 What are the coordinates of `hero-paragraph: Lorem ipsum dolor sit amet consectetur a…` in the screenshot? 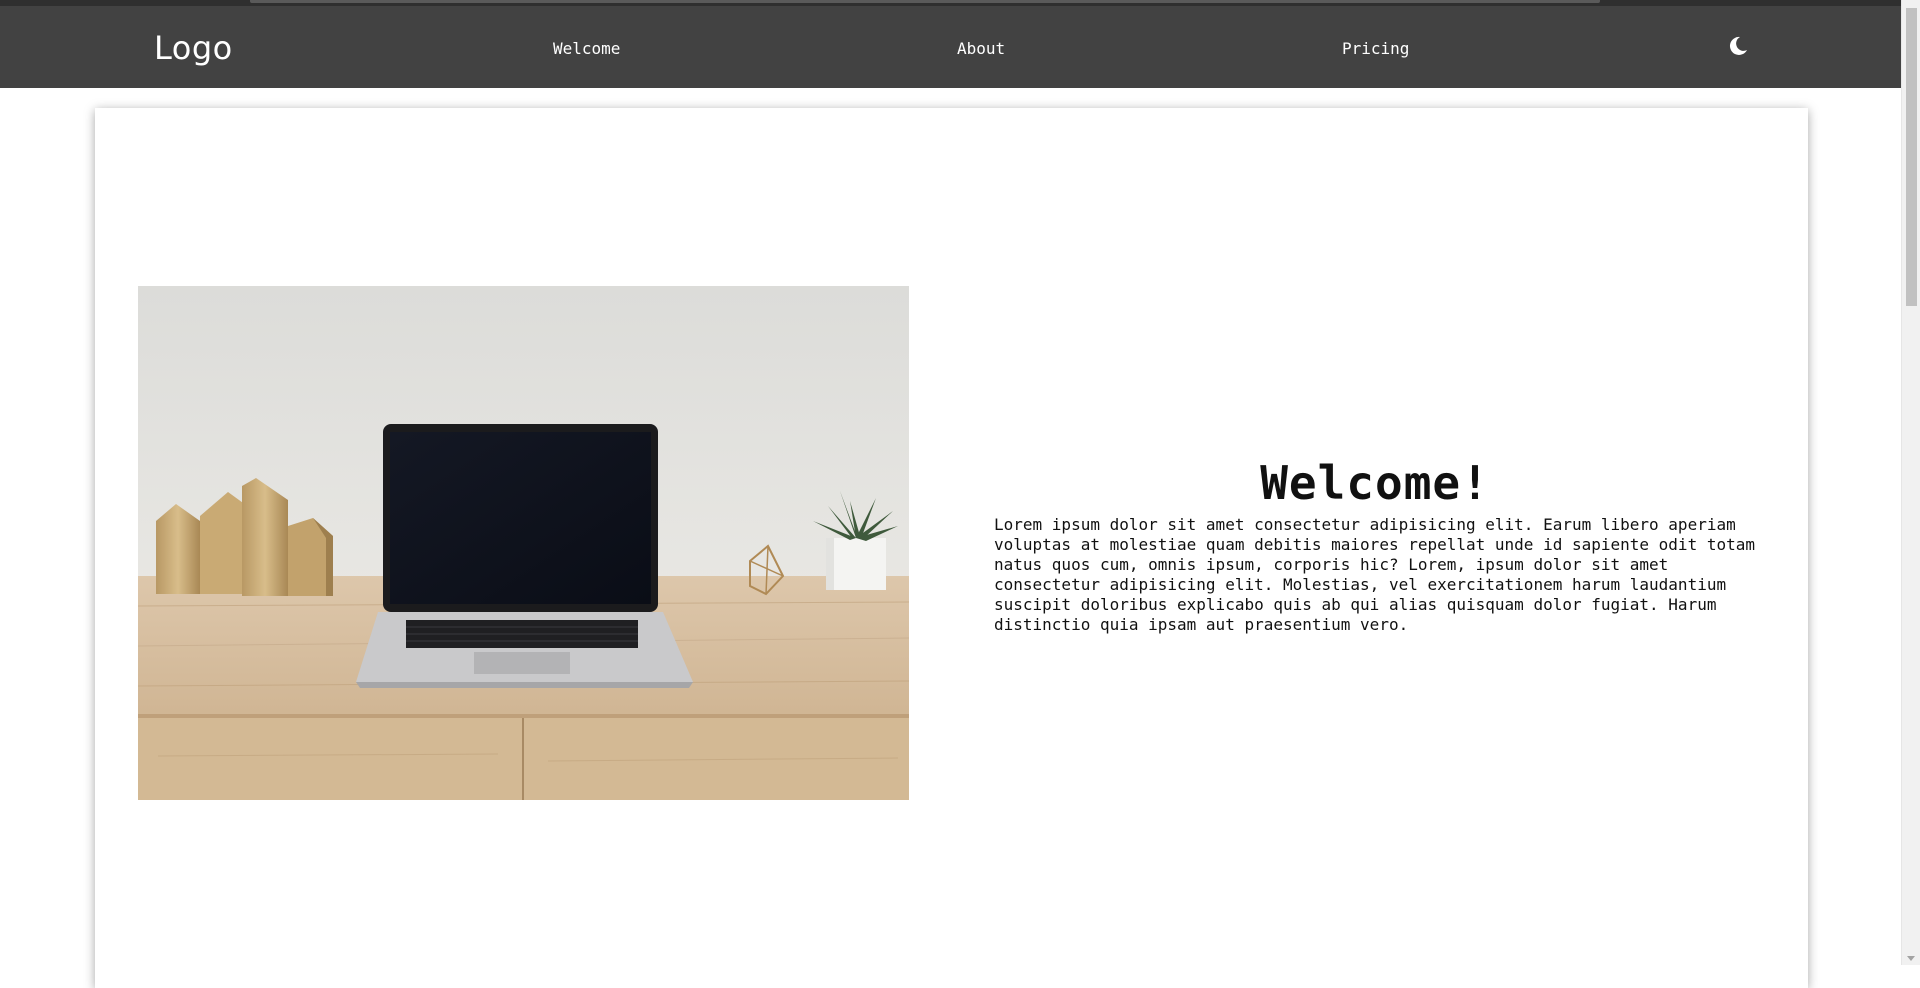 It's located at (1374, 574).